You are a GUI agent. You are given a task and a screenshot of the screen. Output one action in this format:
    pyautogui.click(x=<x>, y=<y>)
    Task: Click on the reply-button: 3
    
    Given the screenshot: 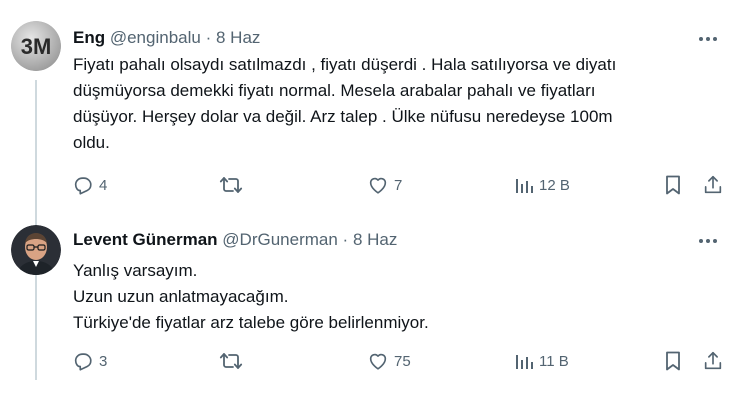 What is the action you would take?
    pyautogui.click(x=89, y=361)
    